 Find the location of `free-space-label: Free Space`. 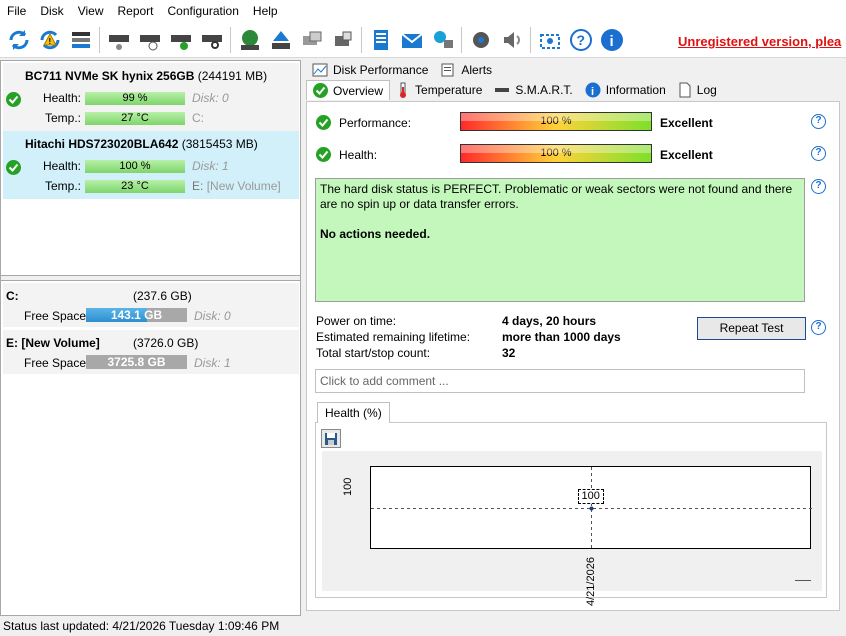

free-space-label: Free Space is located at coordinates (55, 363).